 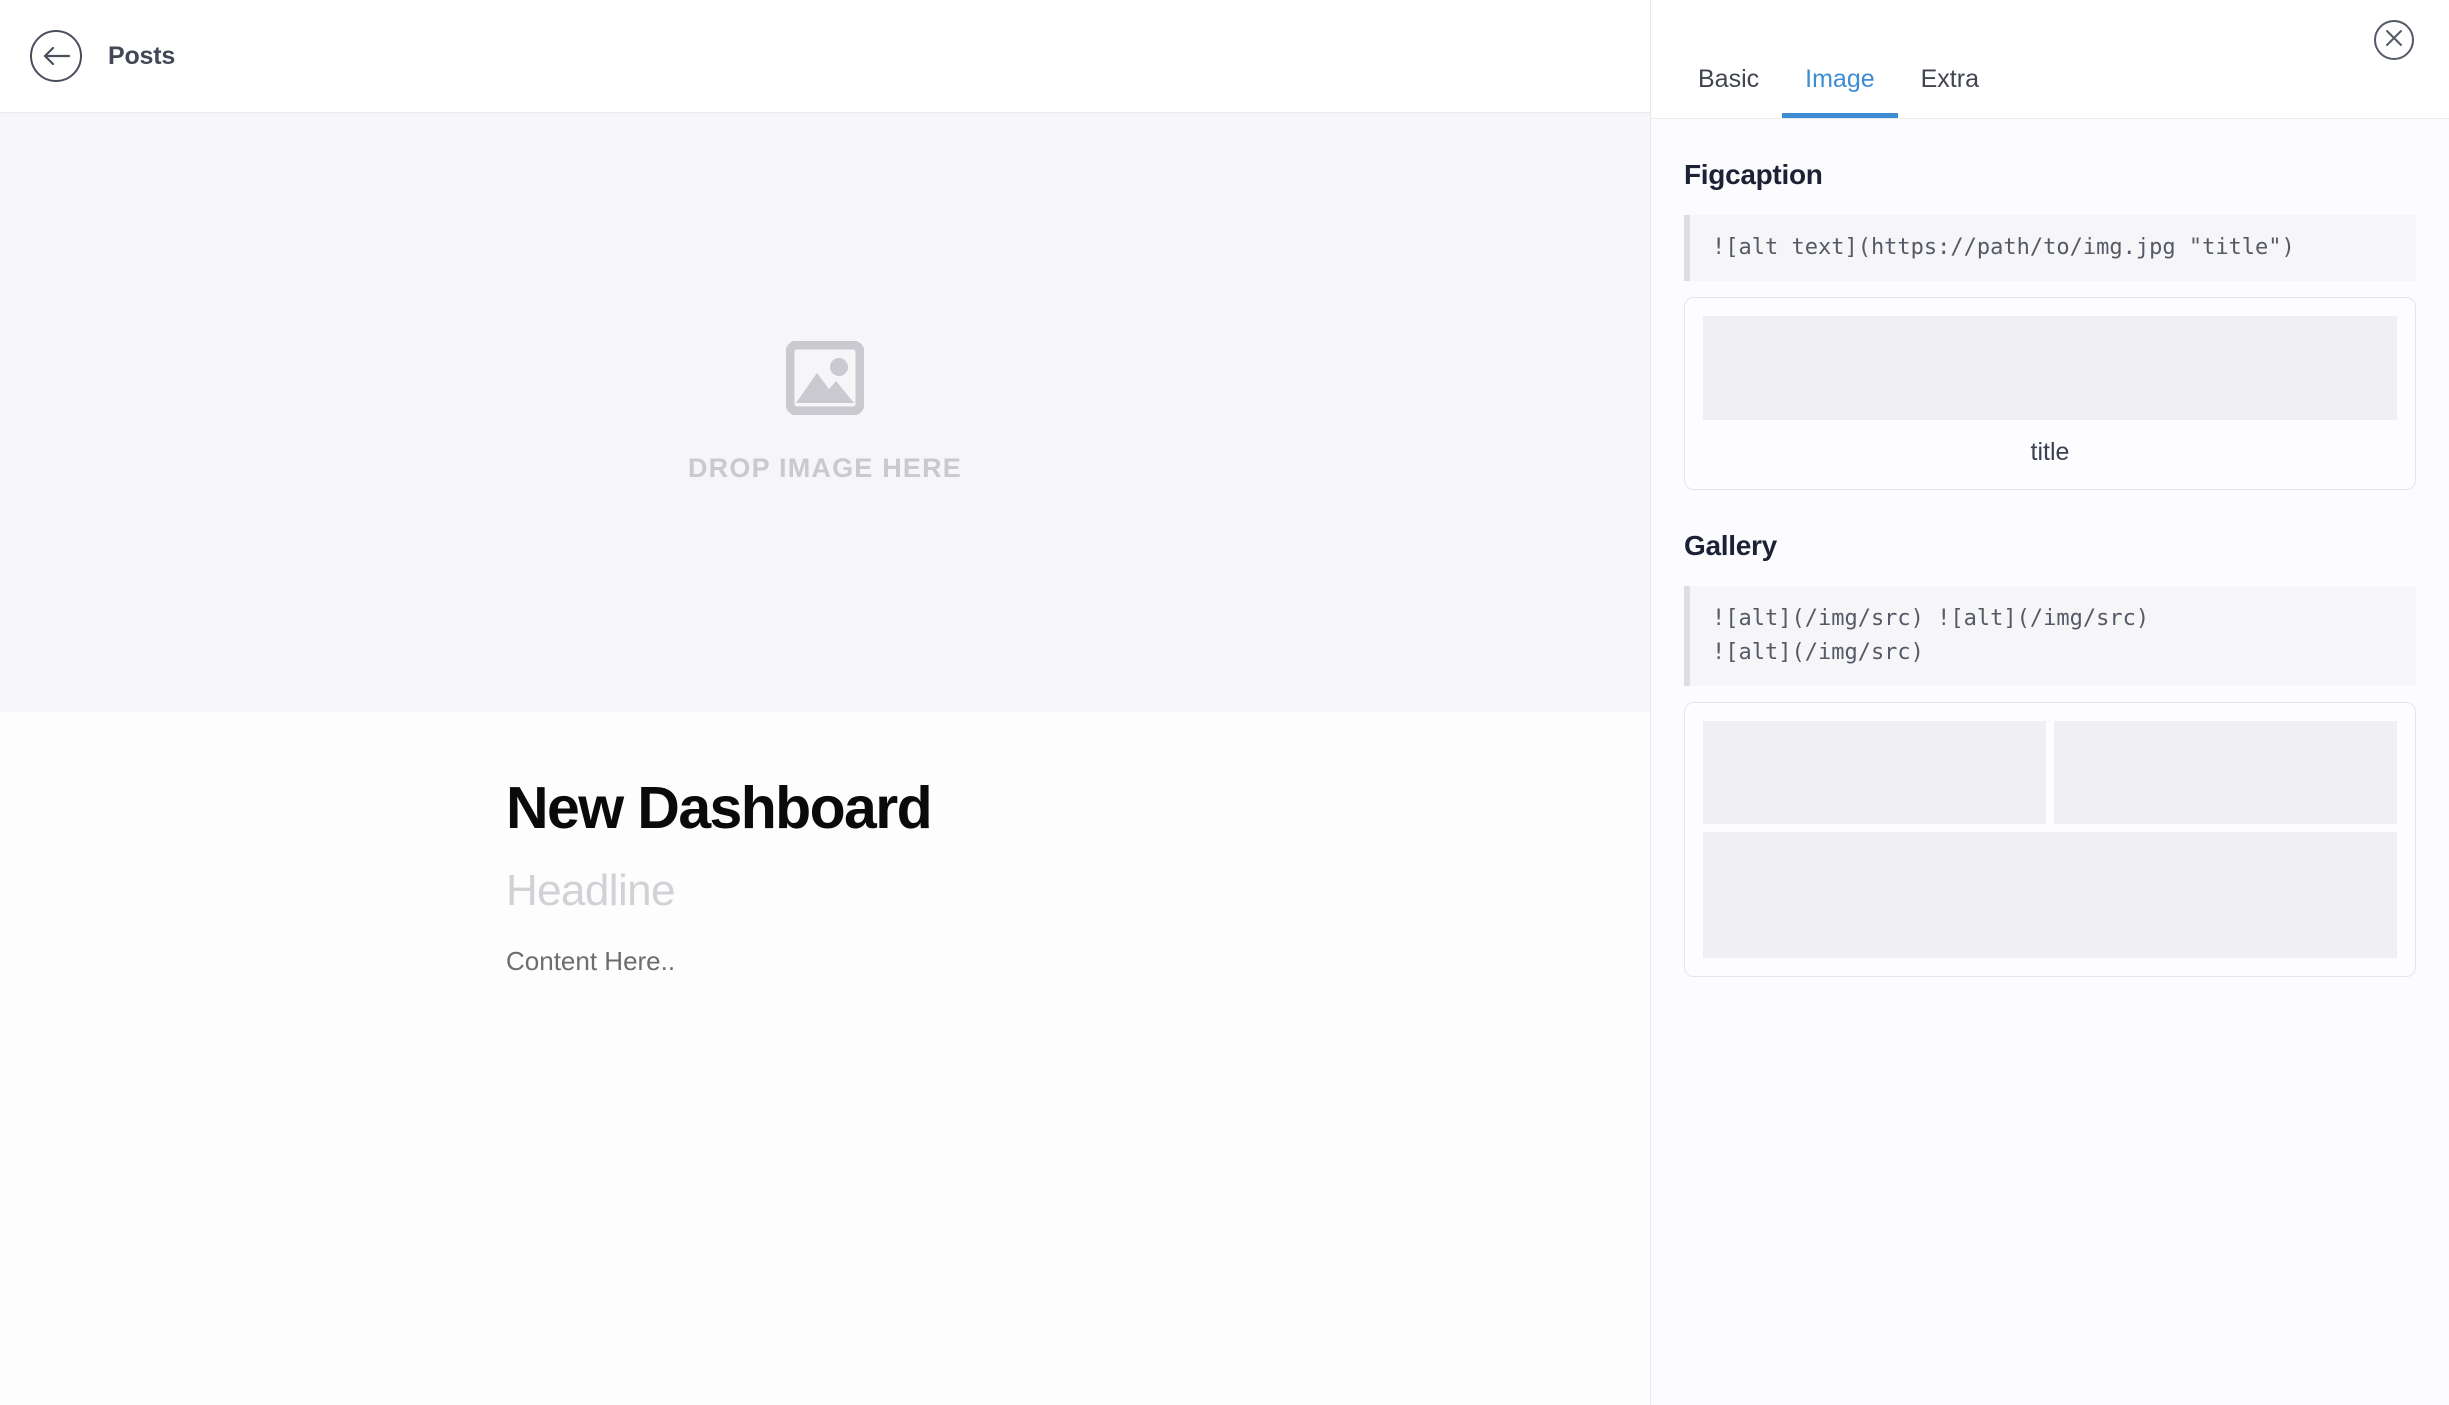 I want to click on figcaption-preview: title, so click(x=2050, y=394).